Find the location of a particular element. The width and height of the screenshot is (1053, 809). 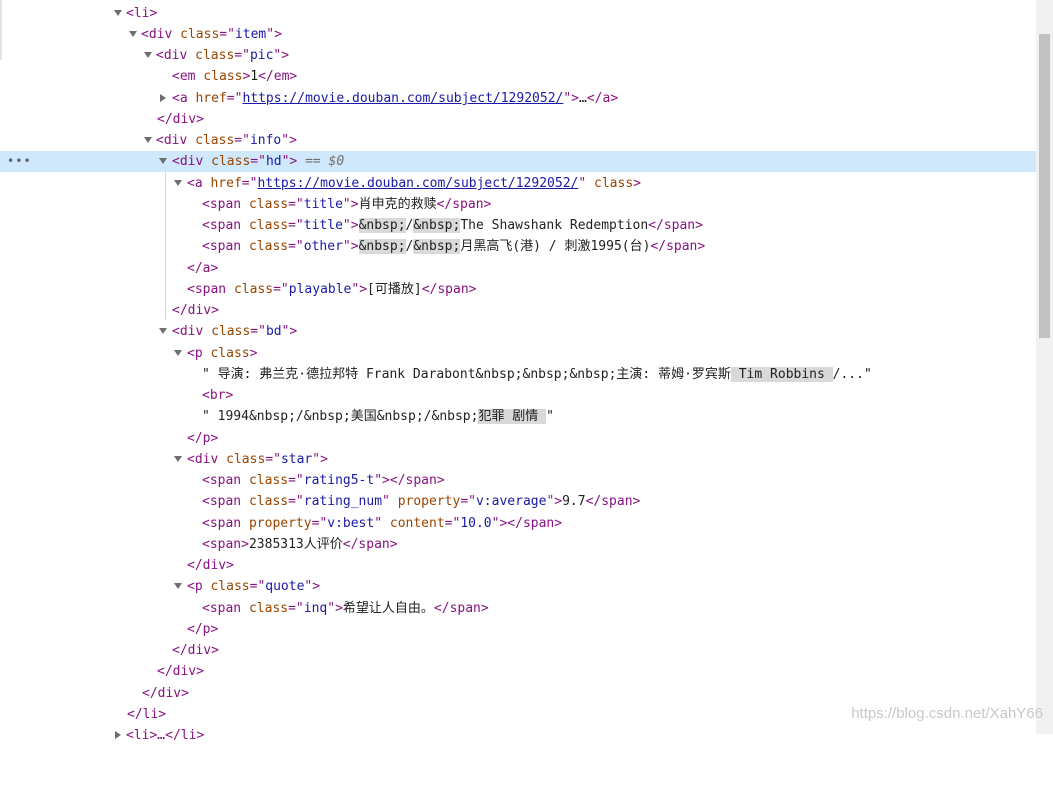

dom-node-div-pic: <div class="pic"> is located at coordinates (518, 55).